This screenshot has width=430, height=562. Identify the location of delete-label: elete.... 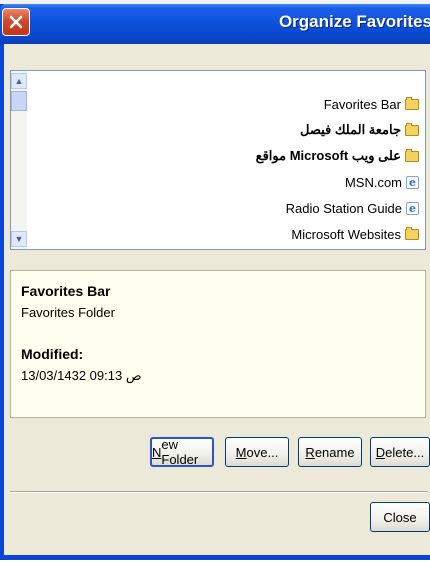
(405, 452).